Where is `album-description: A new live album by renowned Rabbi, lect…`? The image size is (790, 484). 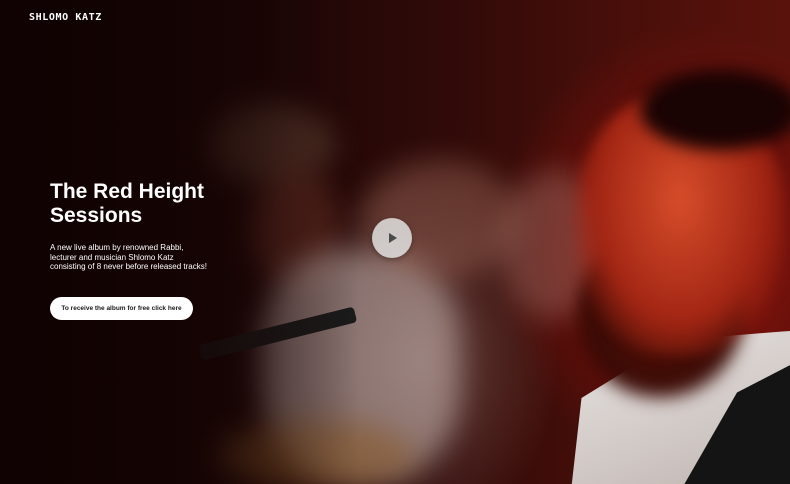 album-description: A new live album by renowned Rabbi, lect… is located at coordinates (128, 257).